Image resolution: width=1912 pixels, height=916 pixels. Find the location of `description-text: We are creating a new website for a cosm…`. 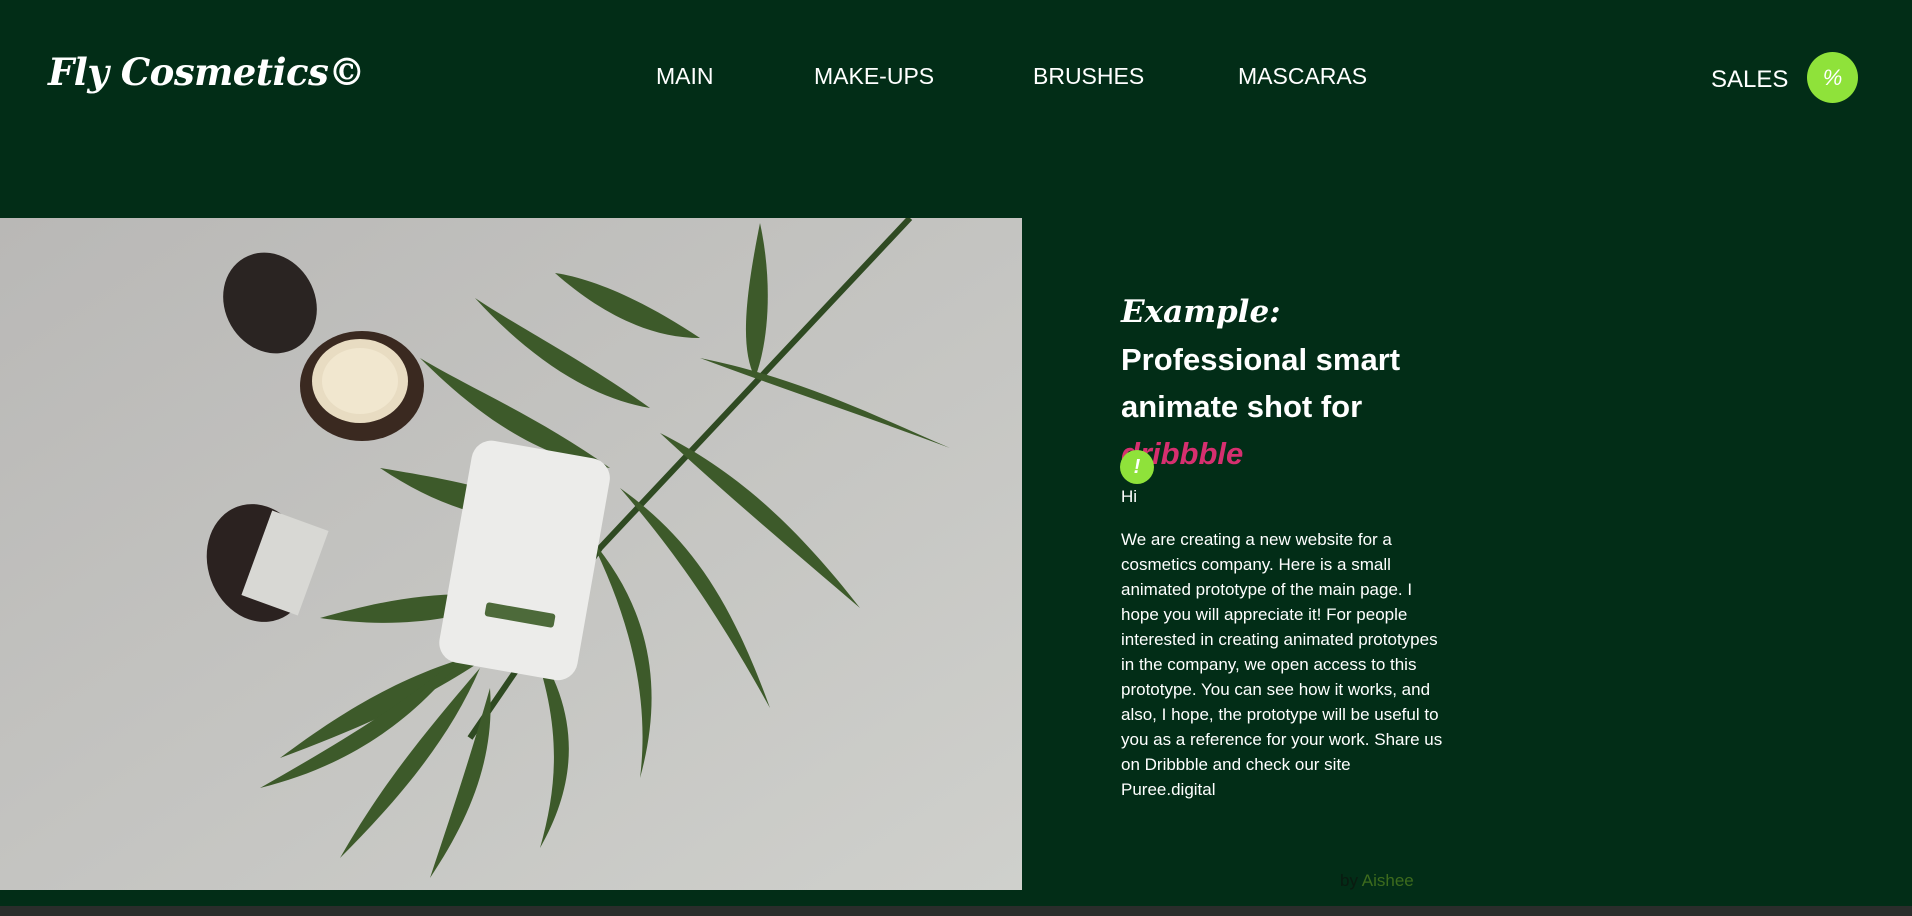

description-text: We are creating a new website for a cosm… is located at coordinates (1282, 664).